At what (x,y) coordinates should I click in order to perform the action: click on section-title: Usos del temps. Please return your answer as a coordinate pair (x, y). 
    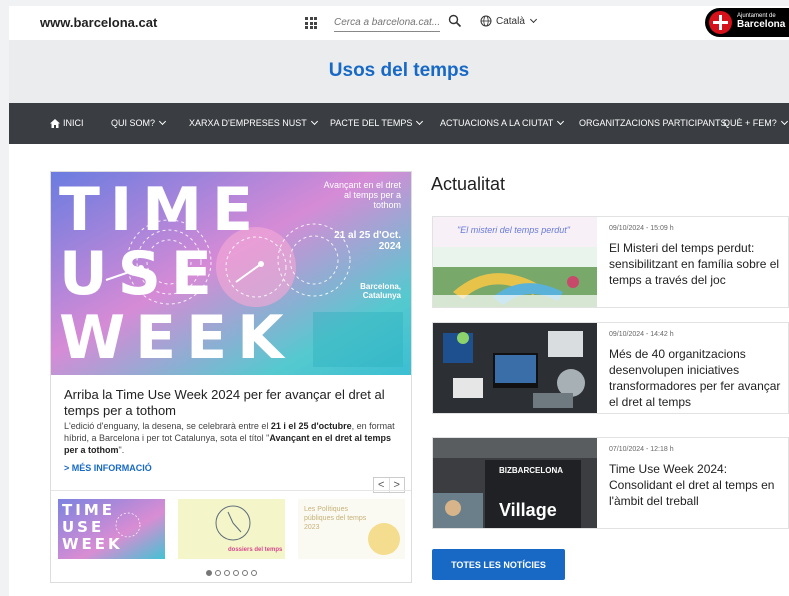
    Looking at the image, I should click on (399, 71).